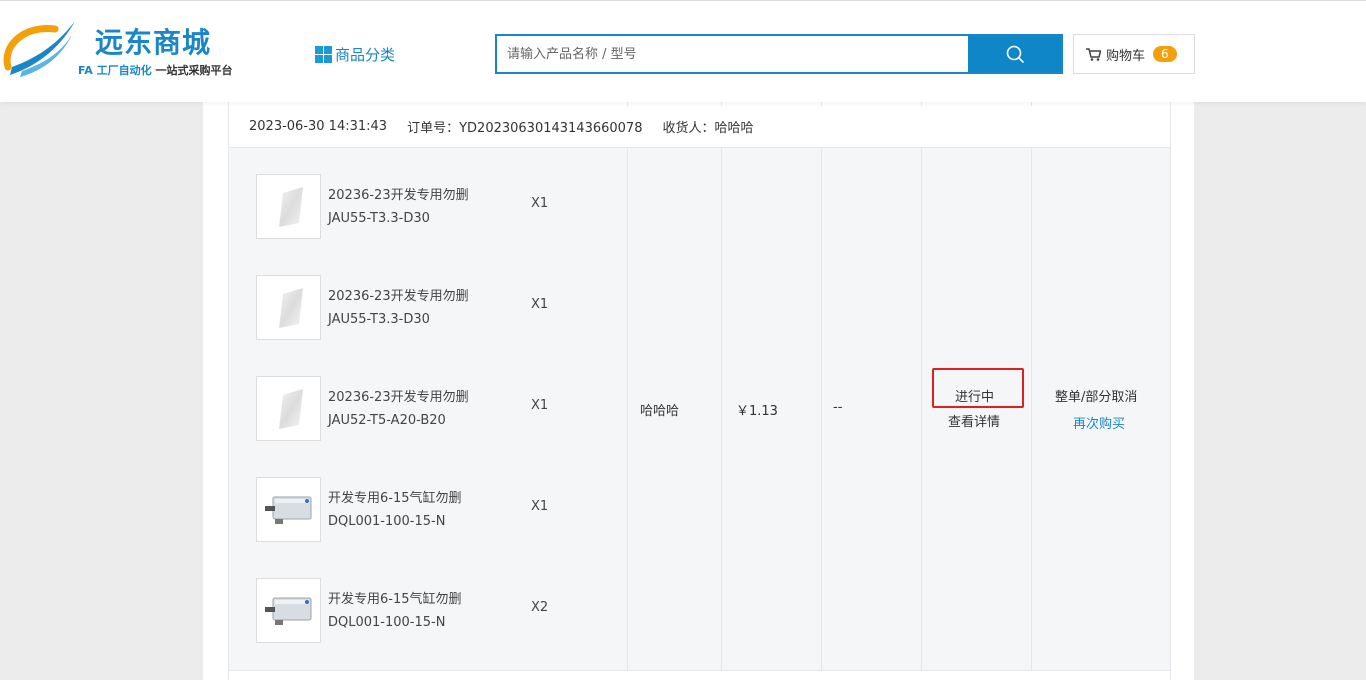 The image size is (1366, 680). What do you see at coordinates (1096, 395) in the screenshot?
I see `cancel-order-link: 整单/部分取消` at bounding box center [1096, 395].